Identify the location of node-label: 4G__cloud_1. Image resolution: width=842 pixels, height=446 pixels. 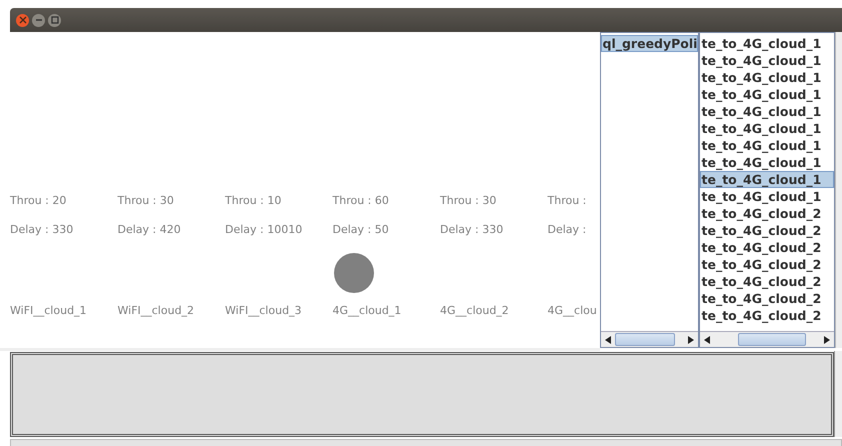
(367, 310).